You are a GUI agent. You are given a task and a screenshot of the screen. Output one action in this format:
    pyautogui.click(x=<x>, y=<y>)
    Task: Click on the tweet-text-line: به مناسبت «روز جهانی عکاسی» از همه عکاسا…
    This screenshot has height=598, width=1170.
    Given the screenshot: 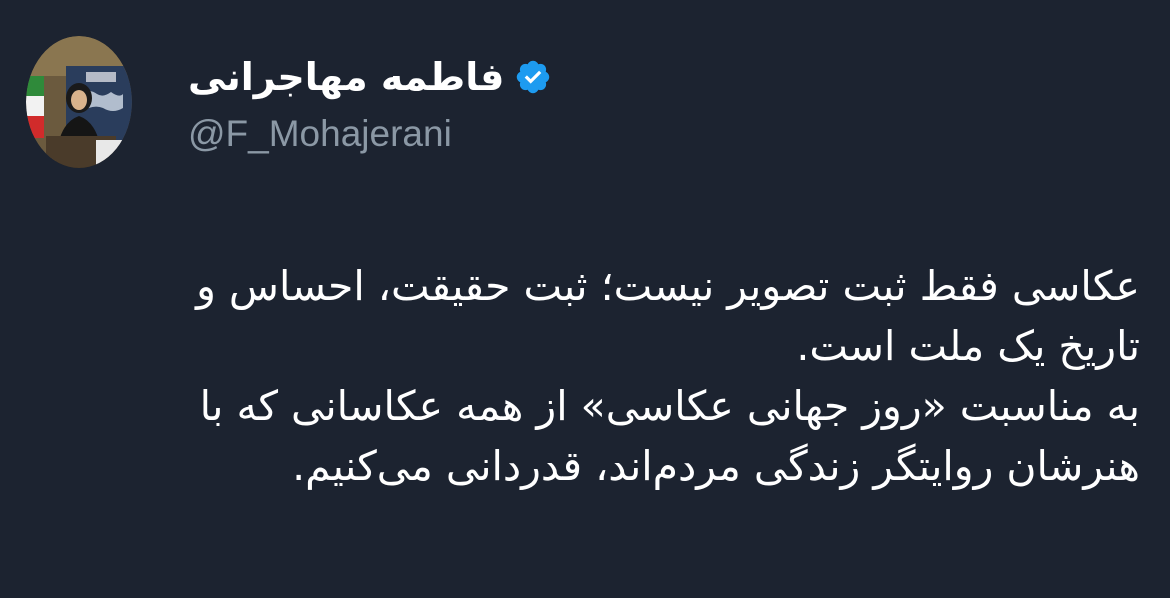 What is the action you would take?
    pyautogui.click(x=669, y=406)
    